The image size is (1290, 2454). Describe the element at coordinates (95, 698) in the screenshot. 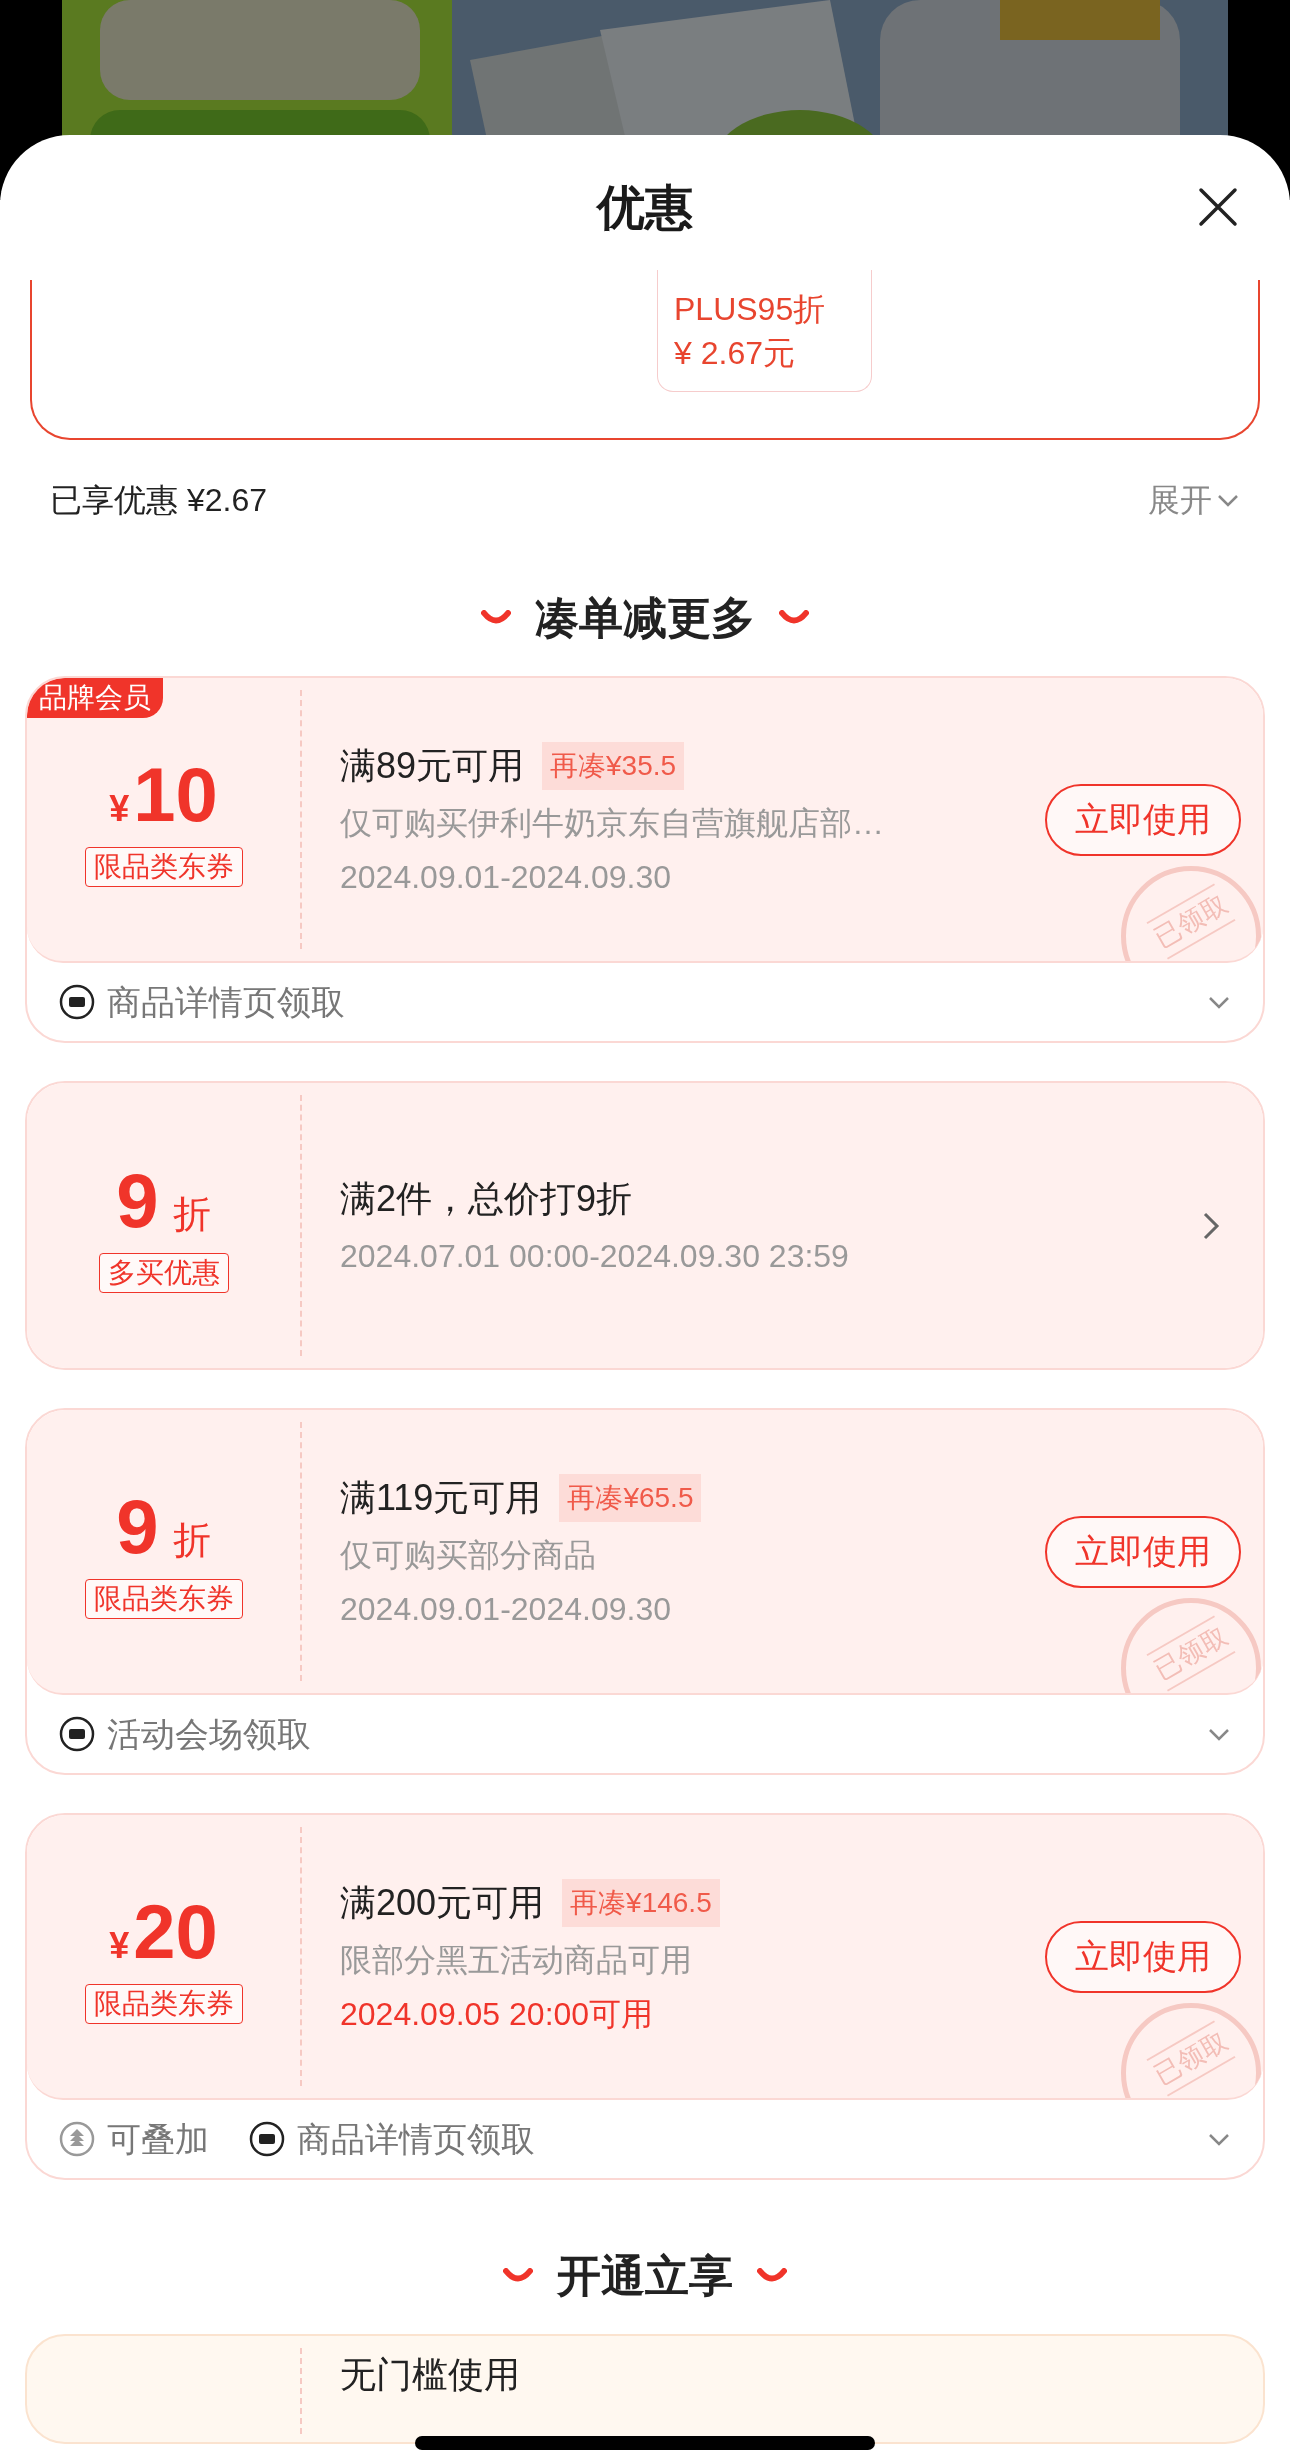

I see `member-badge: 品牌会员` at that location.